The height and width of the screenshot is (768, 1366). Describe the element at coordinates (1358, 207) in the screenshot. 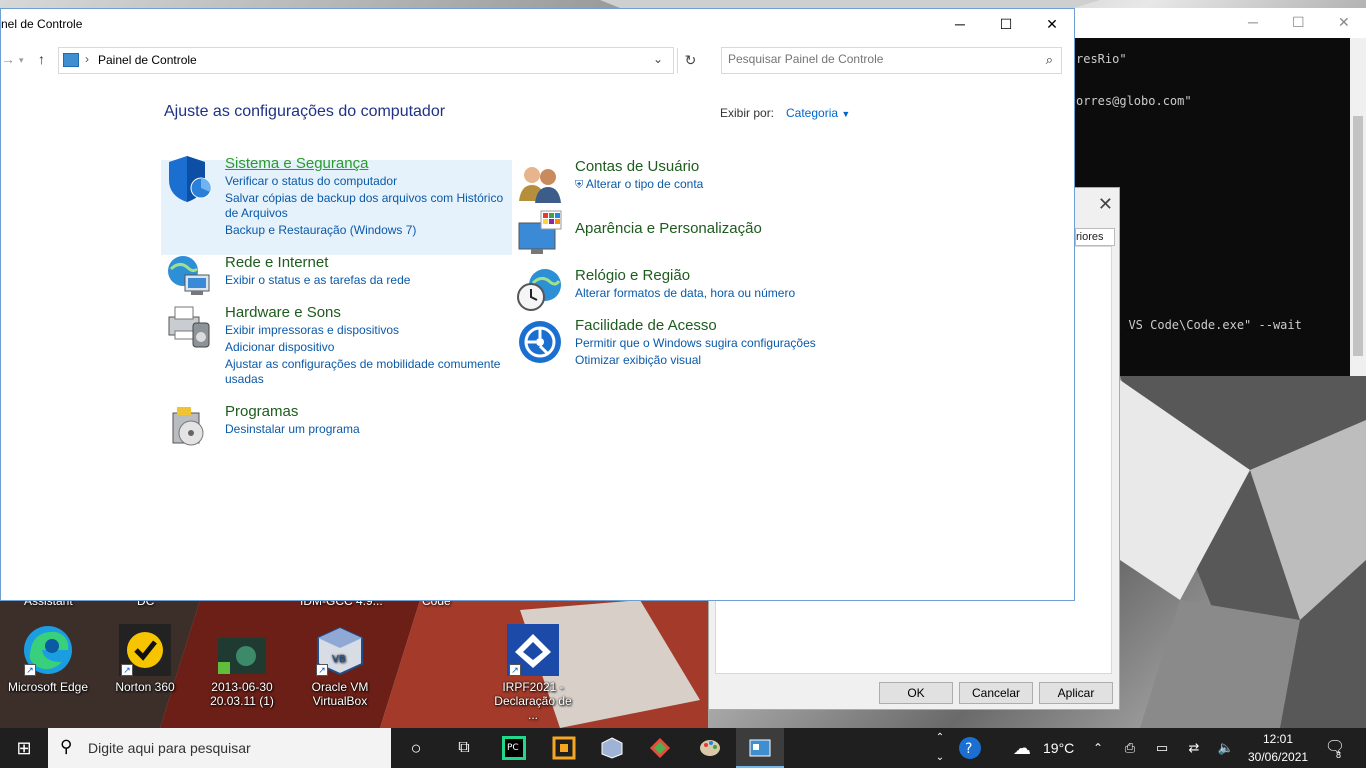

I see `terminal-scrollbar` at that location.